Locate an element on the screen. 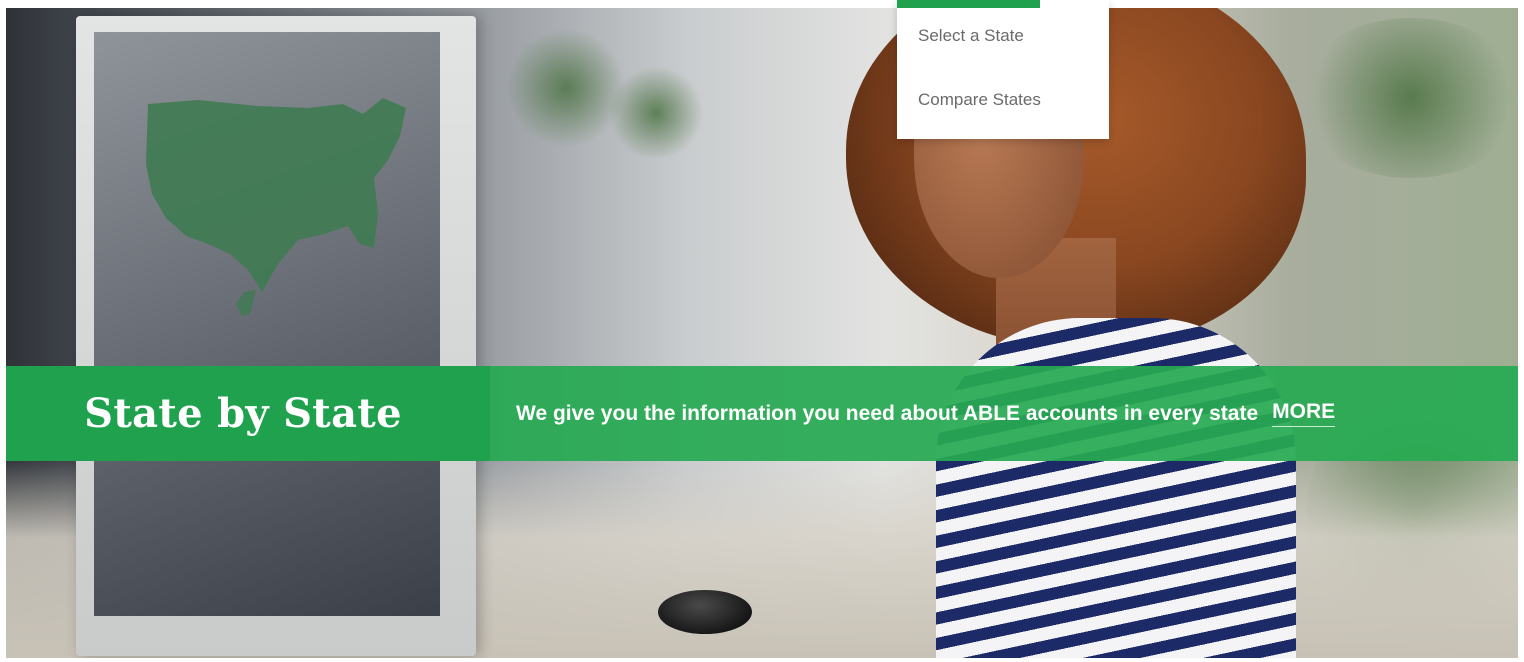 This screenshot has width=1524, height=662. menu-item-compare-states: Compare States is located at coordinates (979, 100).